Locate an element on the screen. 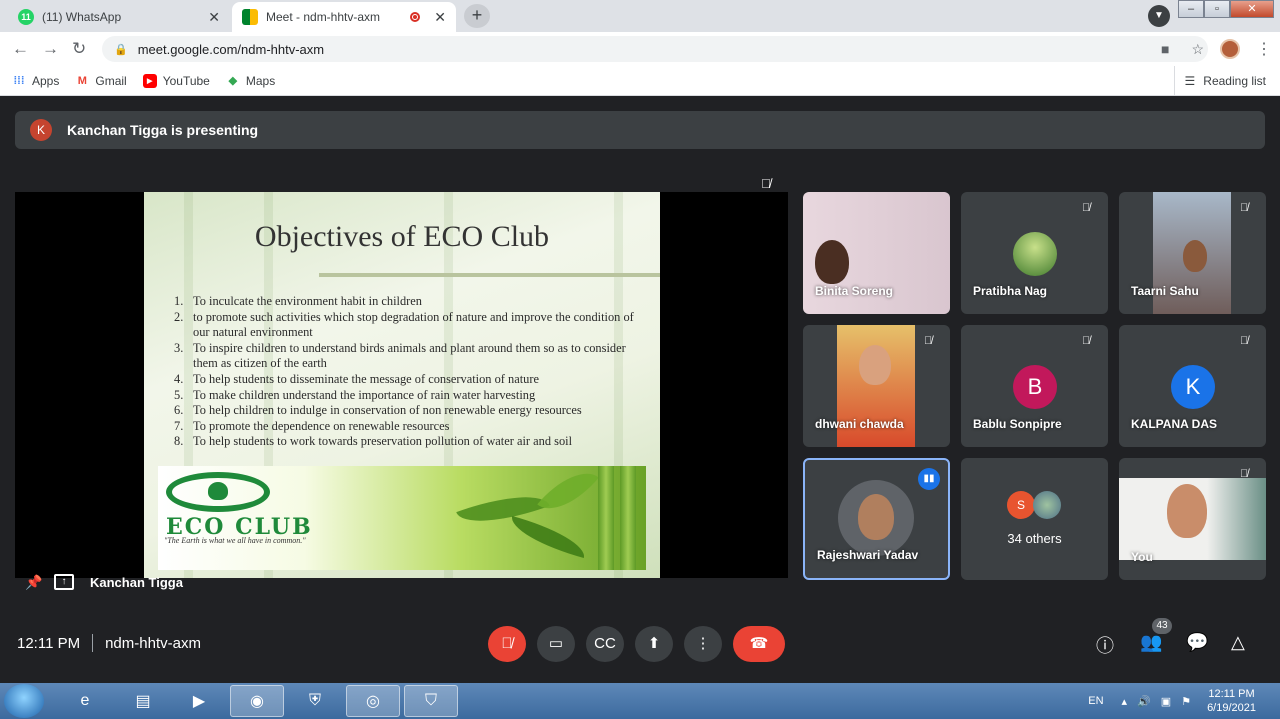 The width and height of the screenshot is (1280, 719). others-tile: S 34 others is located at coordinates (1034, 519).